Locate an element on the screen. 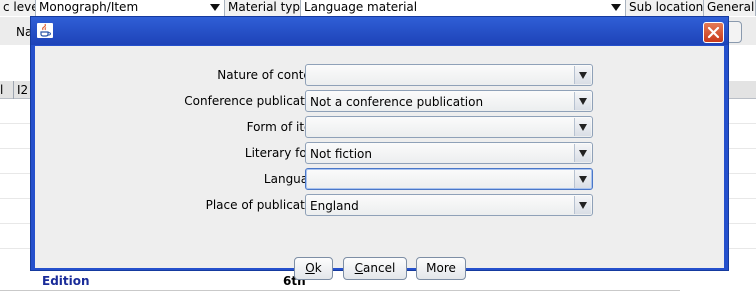 The width and height of the screenshot is (756, 295). column-separator is located at coordinates (13, 90).